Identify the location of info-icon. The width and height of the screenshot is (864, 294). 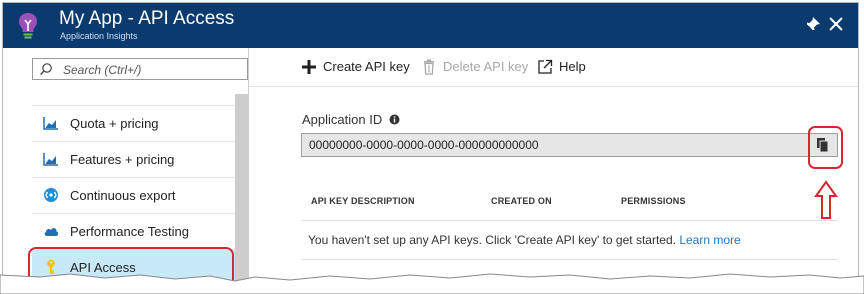
(394, 119).